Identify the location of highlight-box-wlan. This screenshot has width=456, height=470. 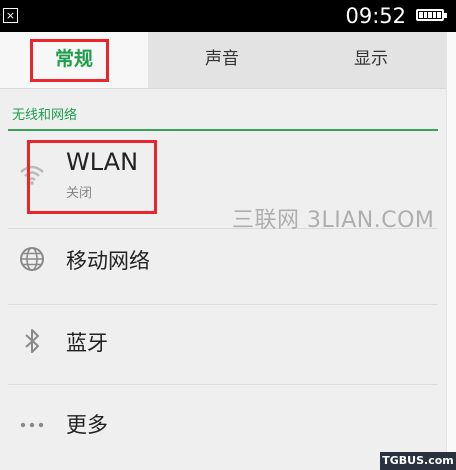
(92, 177).